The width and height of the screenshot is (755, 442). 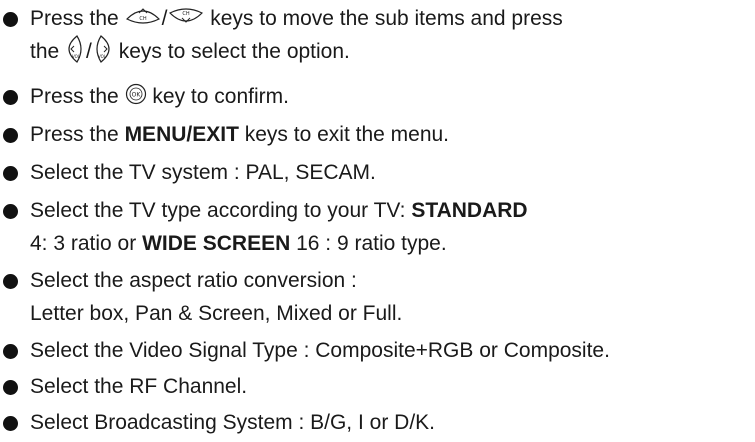 I want to click on svg-text: OK, so click(x=136, y=95).